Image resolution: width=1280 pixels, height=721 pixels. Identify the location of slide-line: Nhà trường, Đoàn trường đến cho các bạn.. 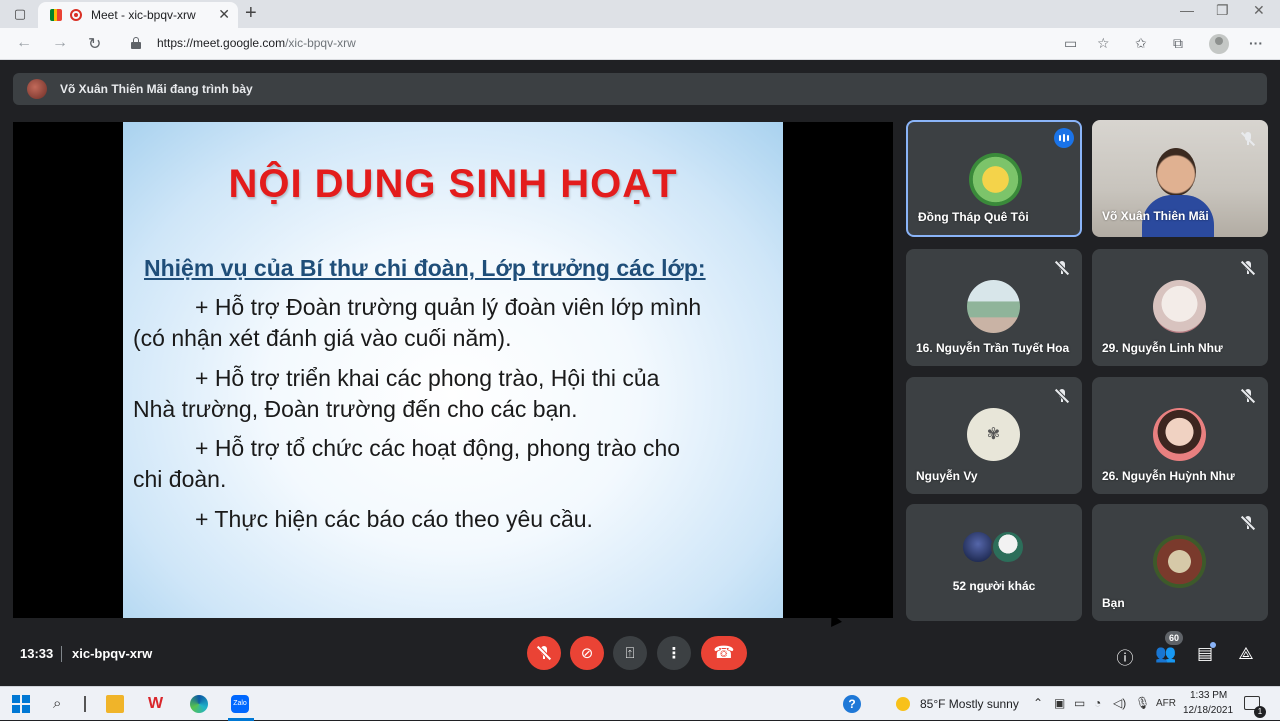
(355, 409).